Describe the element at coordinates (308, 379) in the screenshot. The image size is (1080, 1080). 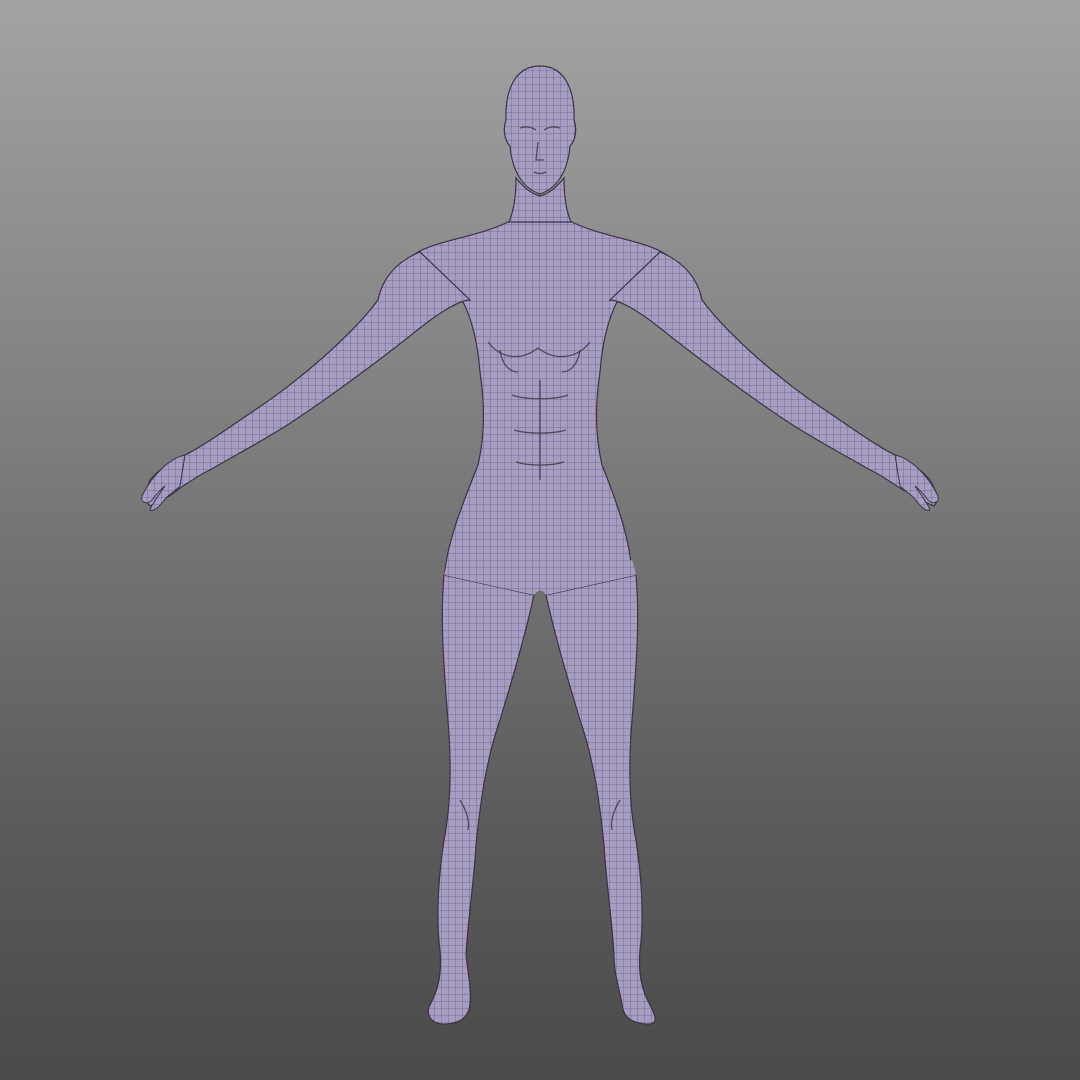
I see `left-arm` at that location.